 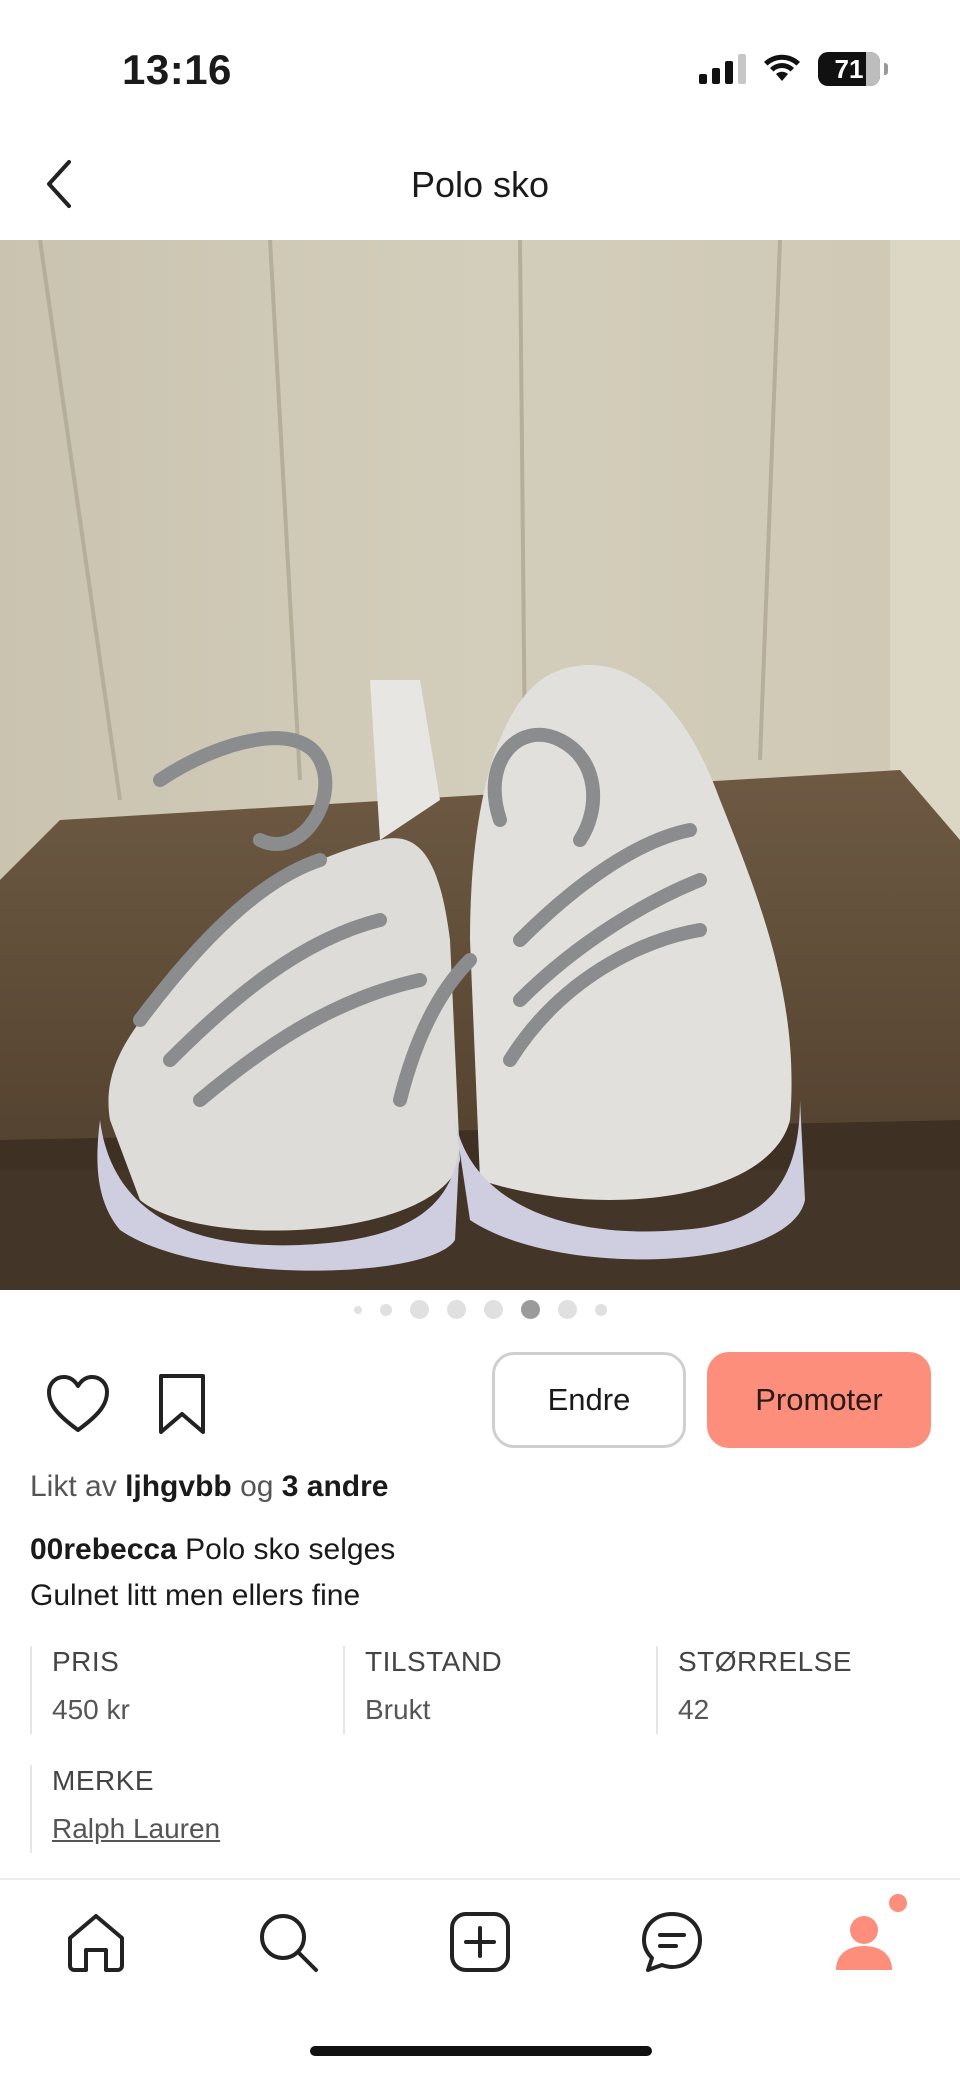 I want to click on likes-joiner: og, so click(x=257, y=1486).